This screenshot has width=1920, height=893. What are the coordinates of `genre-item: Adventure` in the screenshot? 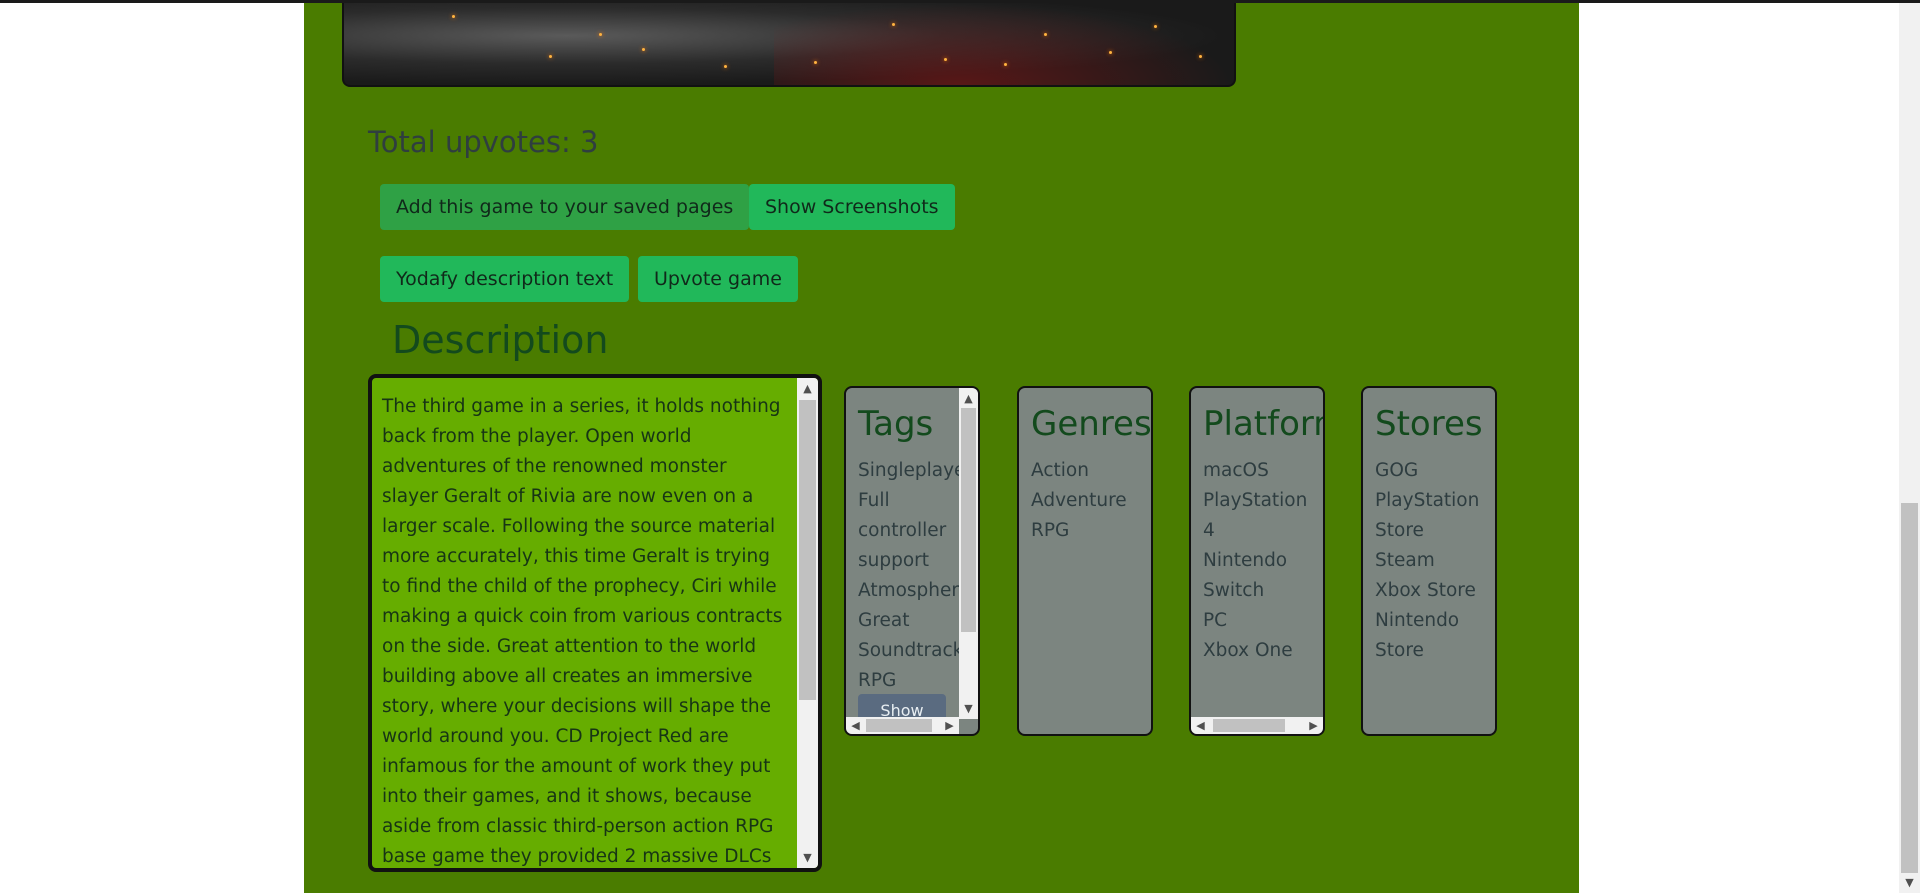 It's located at (1079, 500).